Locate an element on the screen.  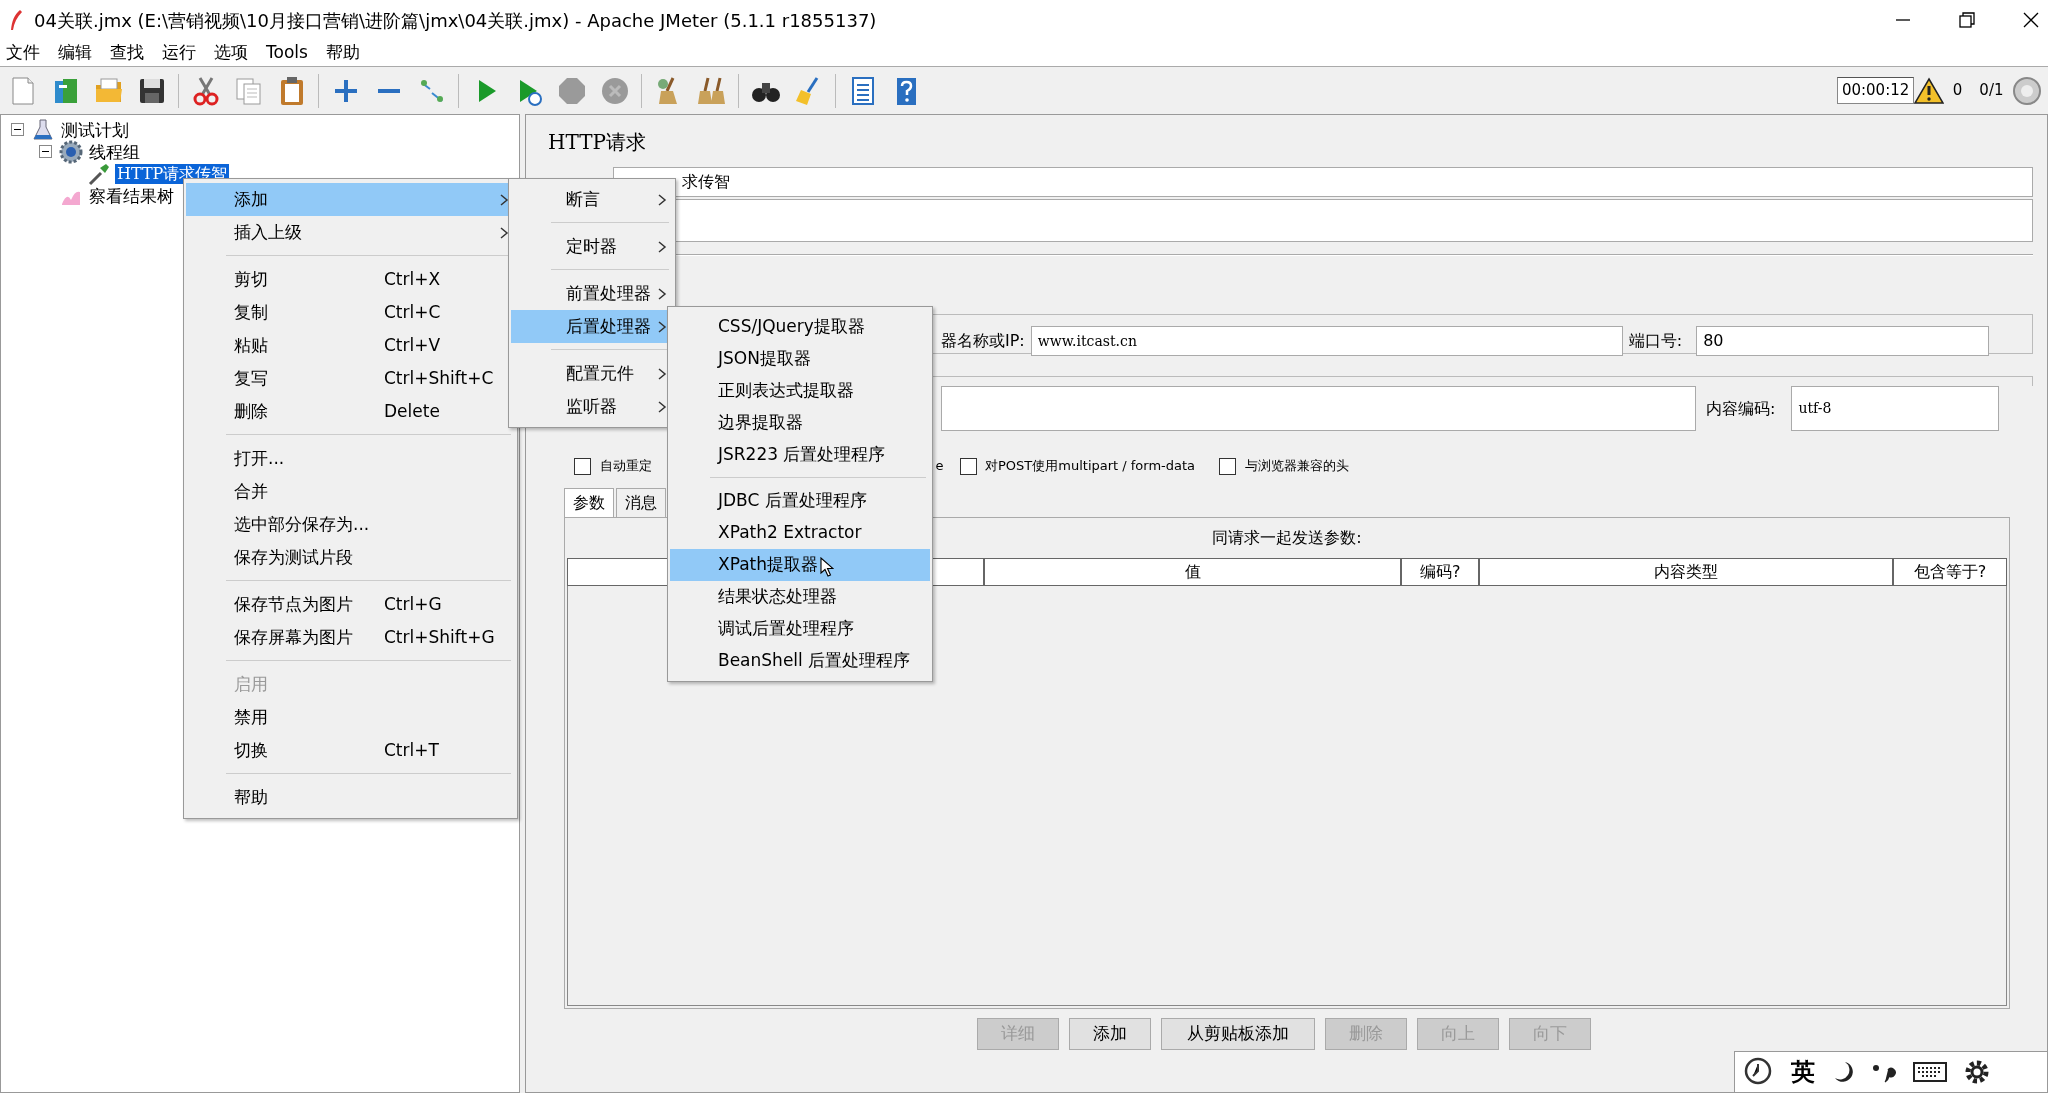
menu-label: 复制 is located at coordinates (251, 312).